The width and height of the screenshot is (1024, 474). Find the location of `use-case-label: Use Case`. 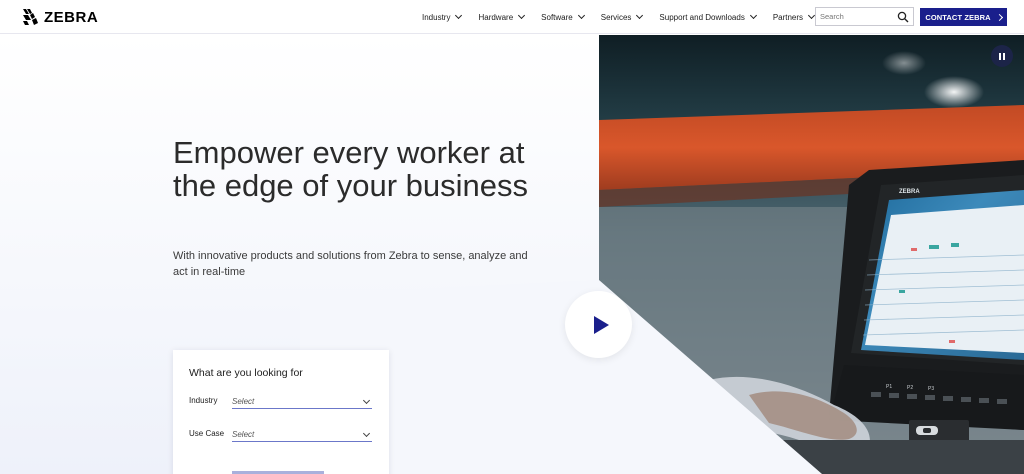

use-case-label: Use Case is located at coordinates (207, 433).